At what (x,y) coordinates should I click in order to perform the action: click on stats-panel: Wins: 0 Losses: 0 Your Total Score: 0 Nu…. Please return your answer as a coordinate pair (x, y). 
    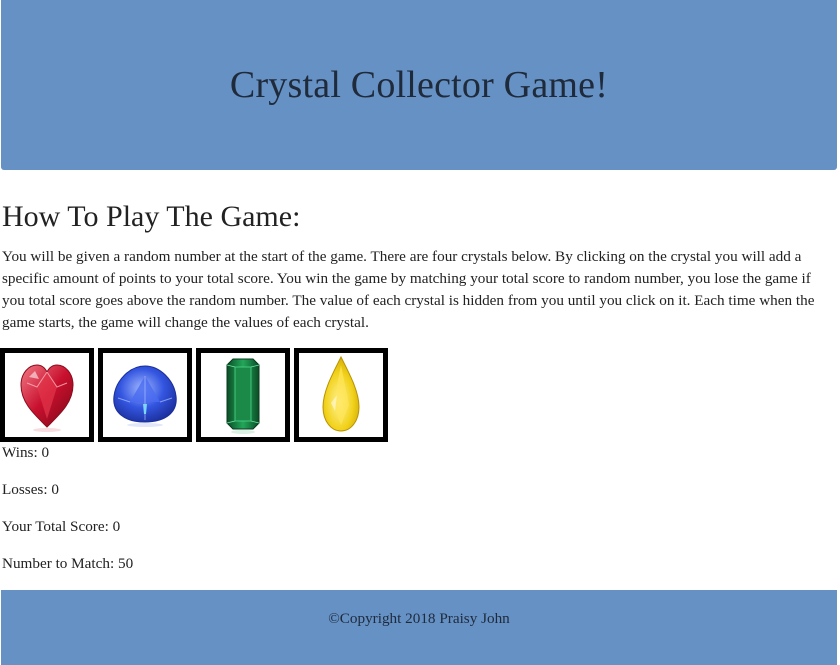
    Looking at the image, I should click on (67, 518).